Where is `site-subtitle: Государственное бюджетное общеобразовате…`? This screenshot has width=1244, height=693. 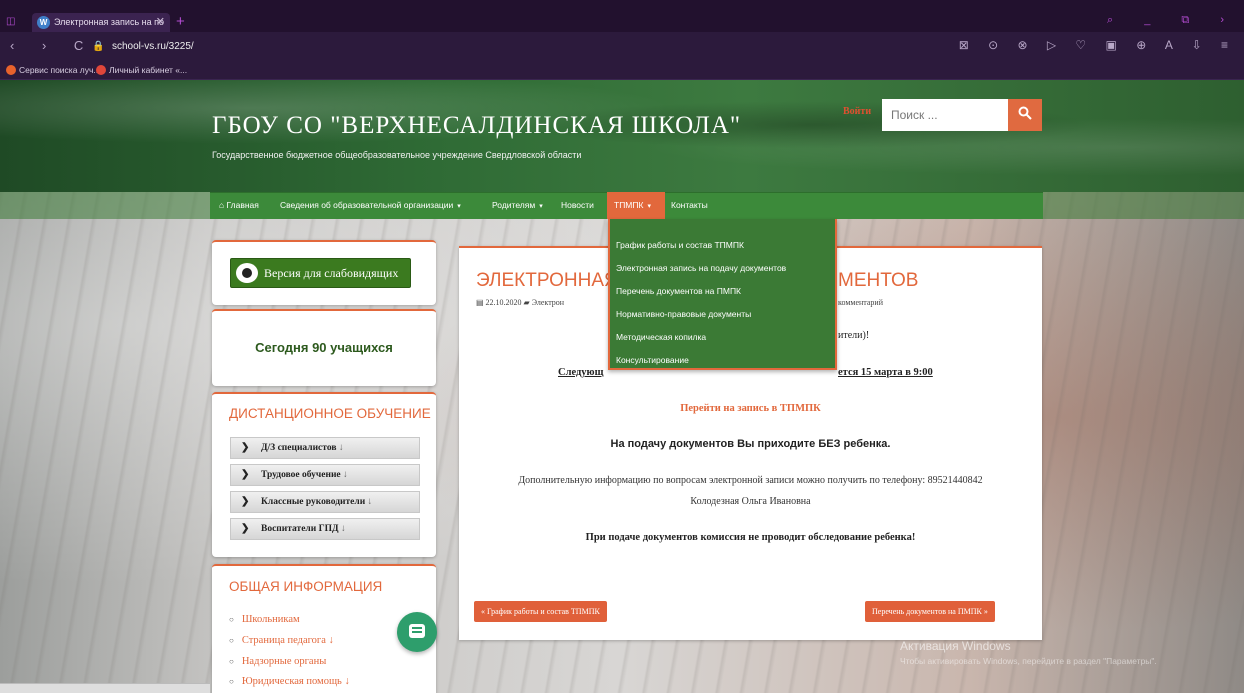
site-subtitle: Государственное бюджетное общеобразовате… is located at coordinates (397, 155).